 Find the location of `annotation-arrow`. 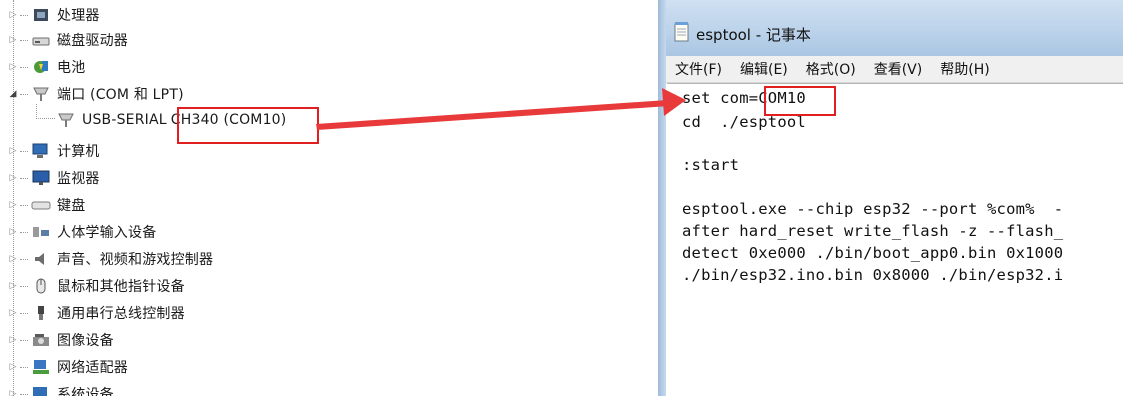

annotation-arrow is located at coordinates (501, 109).